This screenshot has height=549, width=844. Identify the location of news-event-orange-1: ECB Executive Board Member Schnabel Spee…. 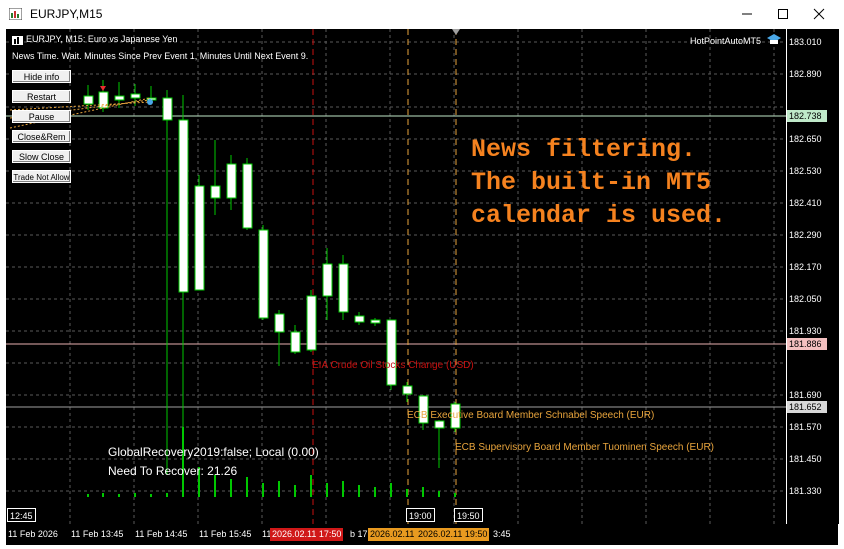
(531, 415).